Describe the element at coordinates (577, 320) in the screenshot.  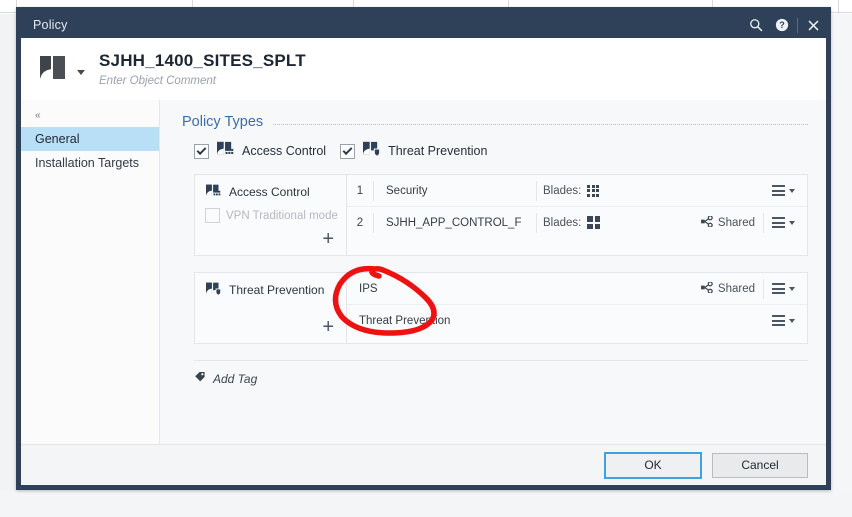
I see `table-row: Threat Prevention` at that location.